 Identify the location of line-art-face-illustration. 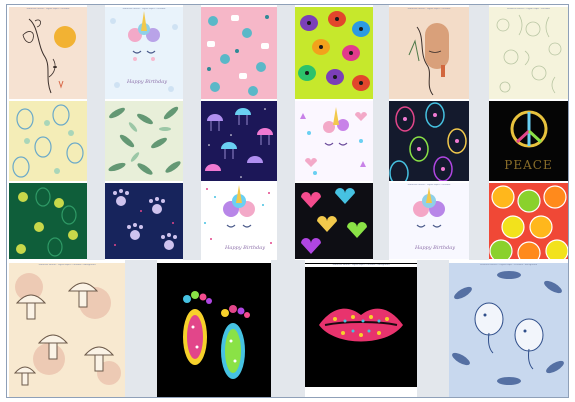
(49, 56).